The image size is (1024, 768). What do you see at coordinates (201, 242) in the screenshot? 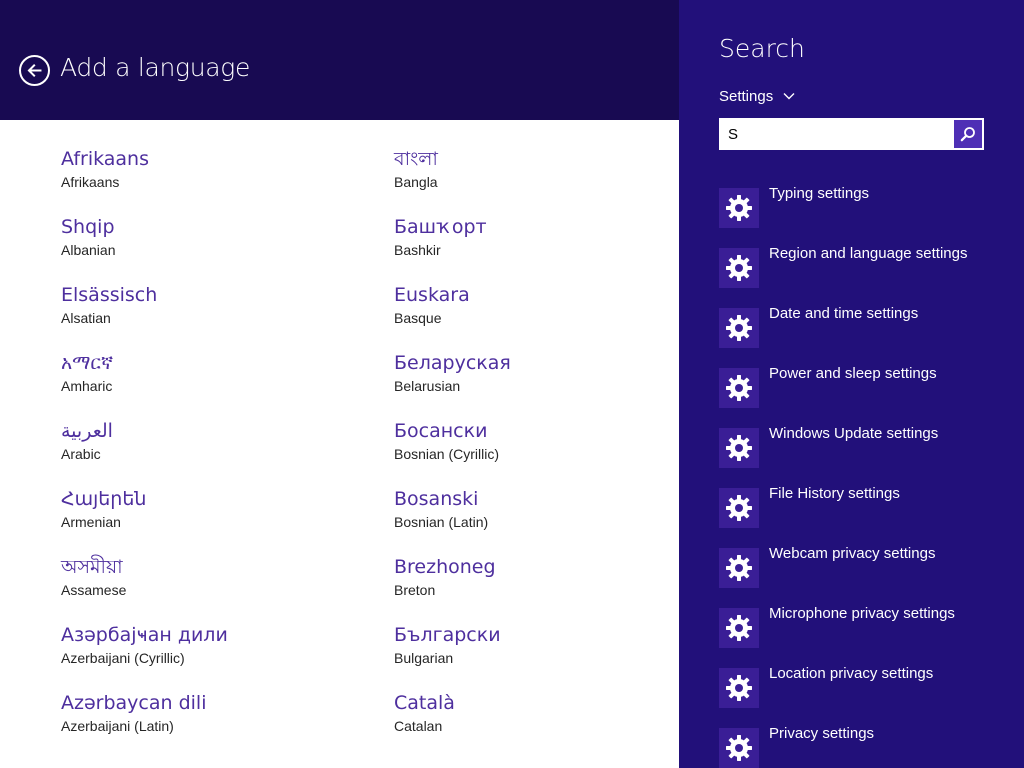
I see `language-item: Shqip Albanian` at bounding box center [201, 242].